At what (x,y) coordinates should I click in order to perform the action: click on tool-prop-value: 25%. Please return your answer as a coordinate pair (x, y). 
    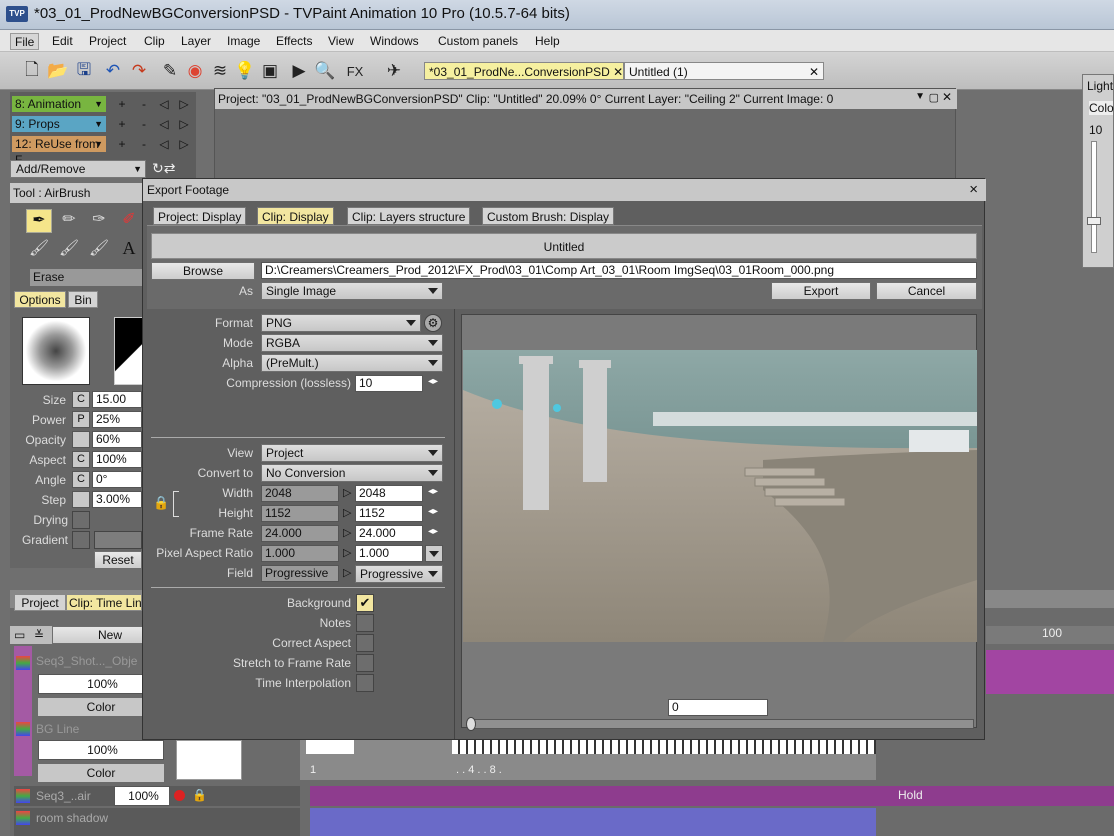
    Looking at the image, I should click on (117, 419).